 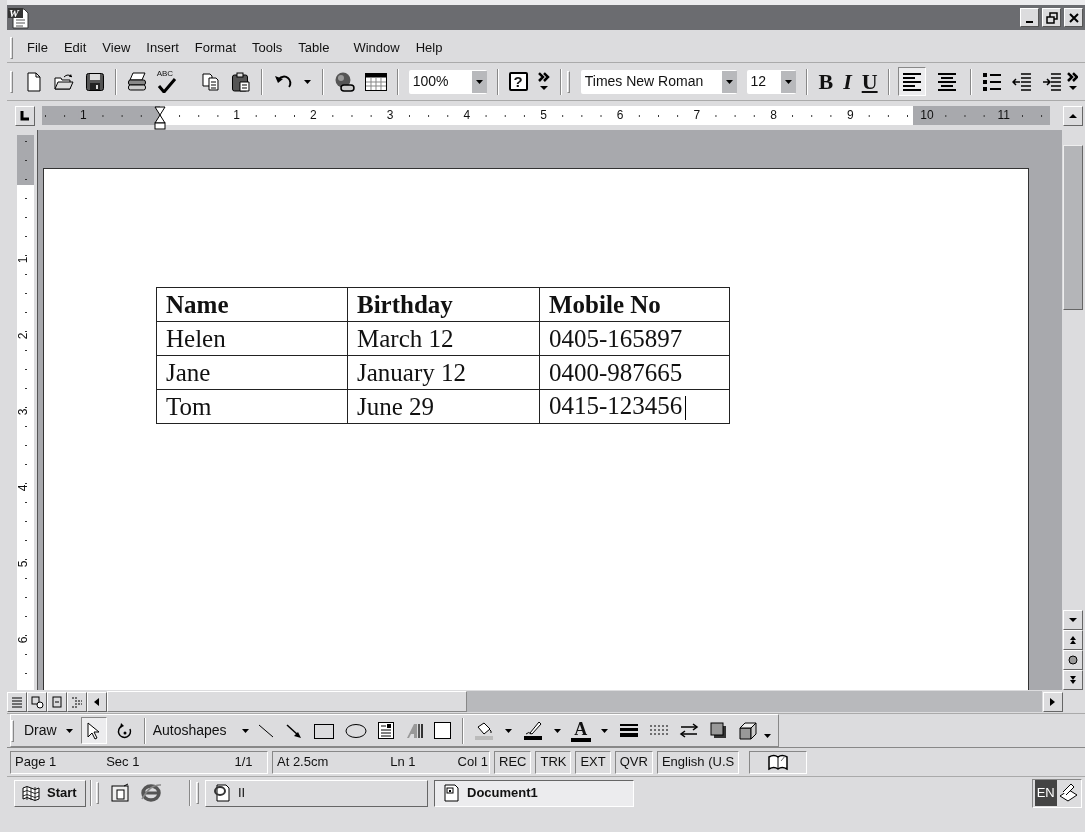 What do you see at coordinates (442, 730) in the screenshot?
I see `square-icon` at bounding box center [442, 730].